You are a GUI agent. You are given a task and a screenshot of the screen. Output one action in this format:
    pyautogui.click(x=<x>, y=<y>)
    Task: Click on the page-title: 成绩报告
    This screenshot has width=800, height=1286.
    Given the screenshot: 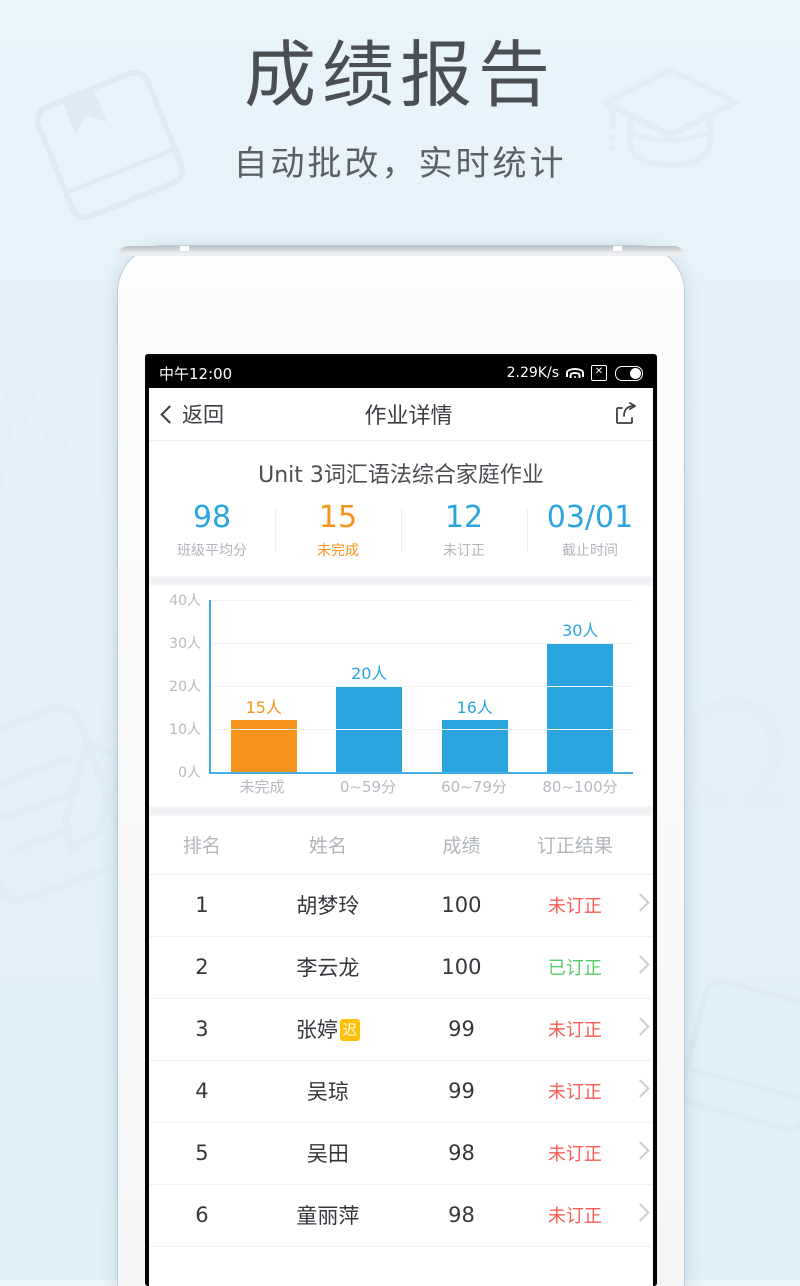 What is the action you would take?
    pyautogui.click(x=400, y=76)
    